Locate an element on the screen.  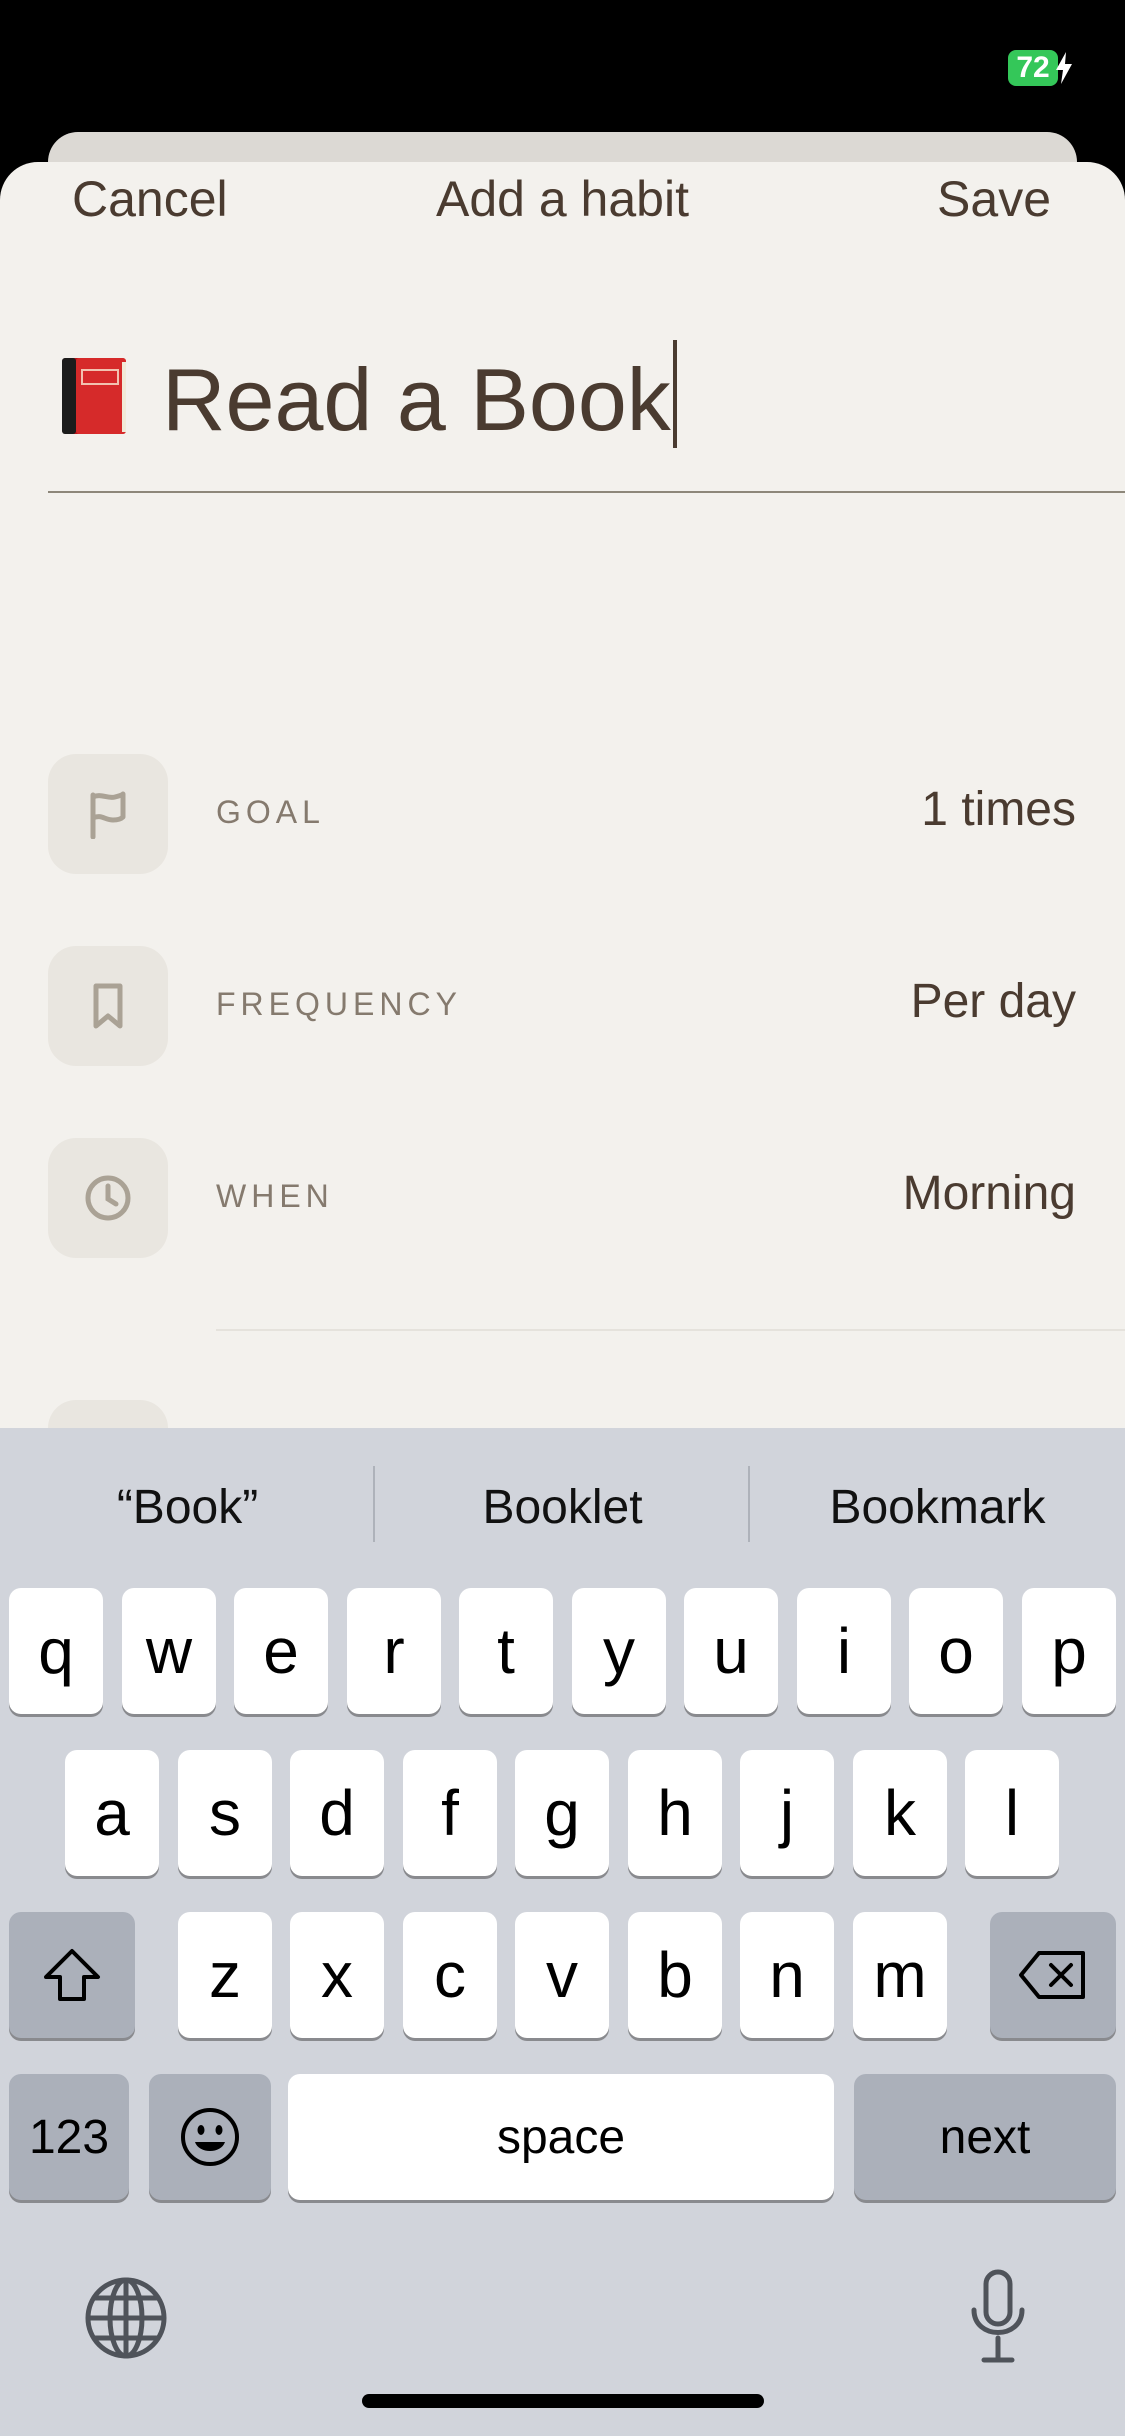
battery-indicator: 72 is located at coordinates (1033, 68).